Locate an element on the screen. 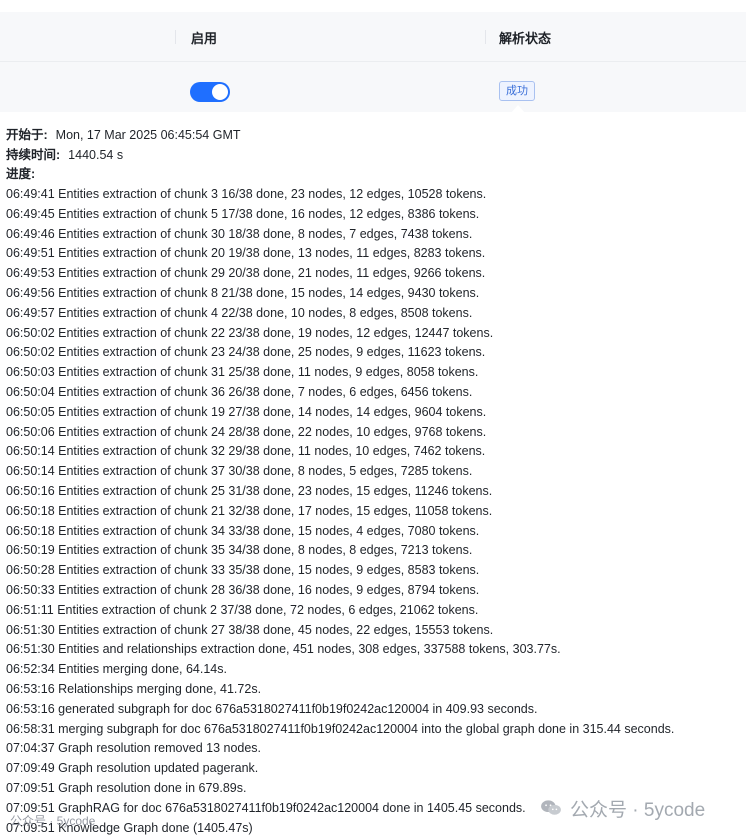  toggle-knob is located at coordinates (220, 92).